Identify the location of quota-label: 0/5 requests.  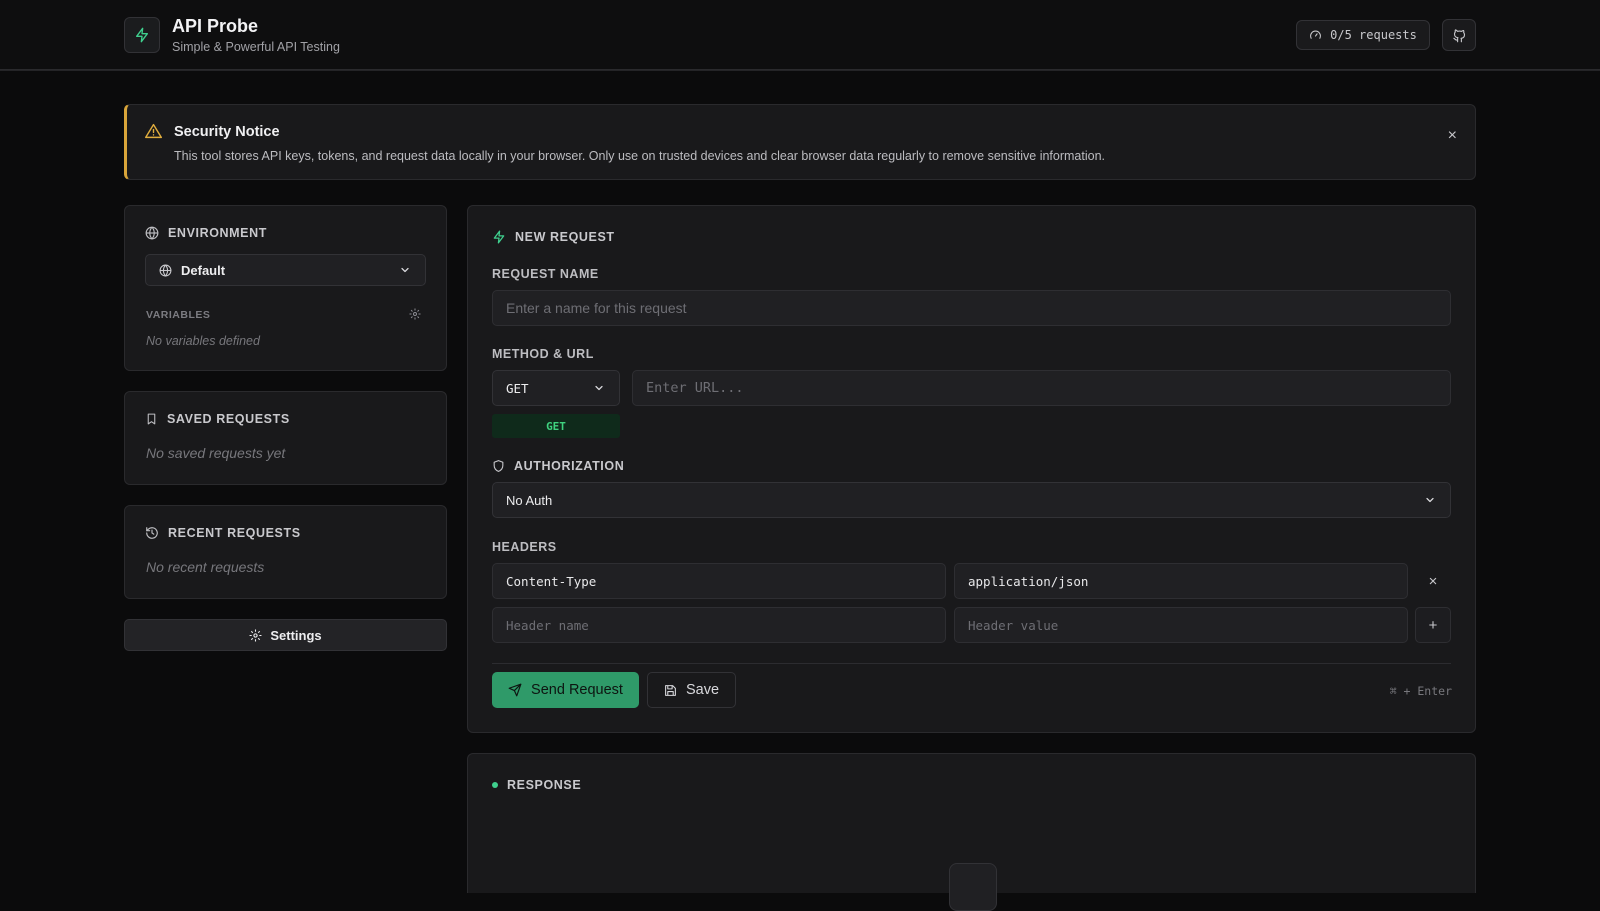
(1373, 35).